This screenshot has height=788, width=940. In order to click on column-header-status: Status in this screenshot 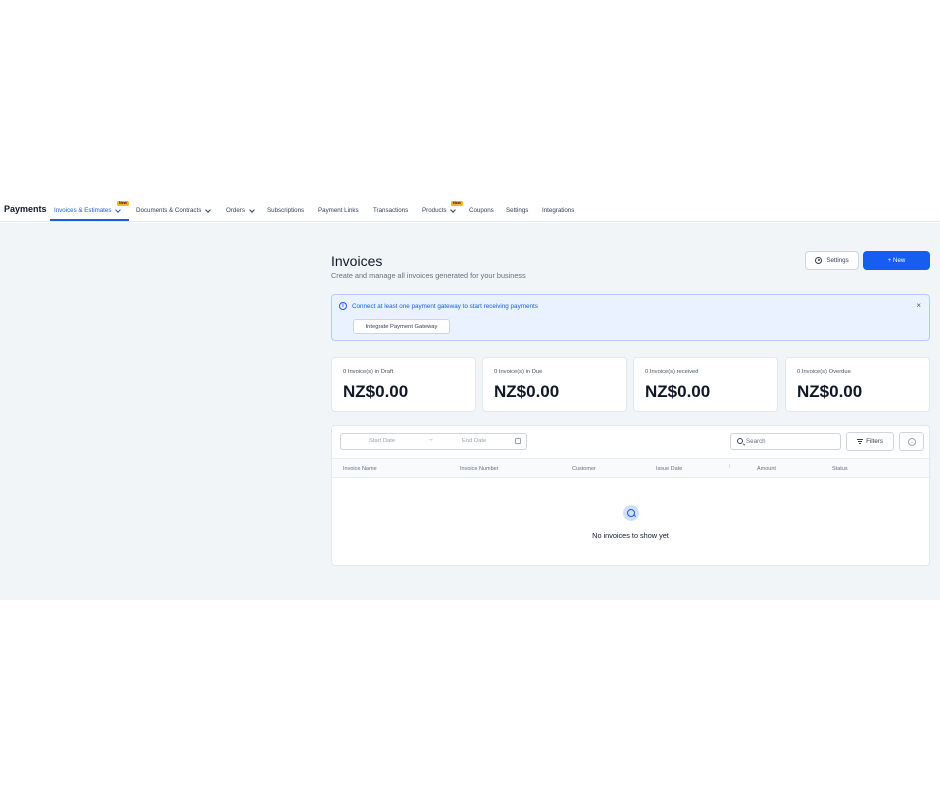, I will do `click(840, 469)`.